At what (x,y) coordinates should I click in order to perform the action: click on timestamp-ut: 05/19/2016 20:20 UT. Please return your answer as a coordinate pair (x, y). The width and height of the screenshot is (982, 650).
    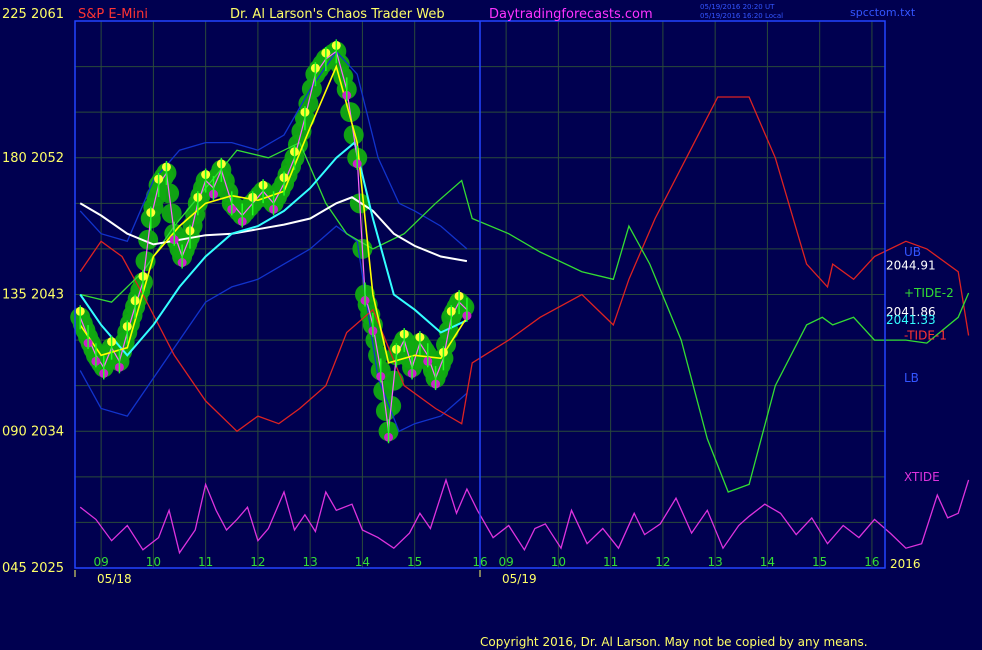
    Looking at the image, I should click on (737, 7).